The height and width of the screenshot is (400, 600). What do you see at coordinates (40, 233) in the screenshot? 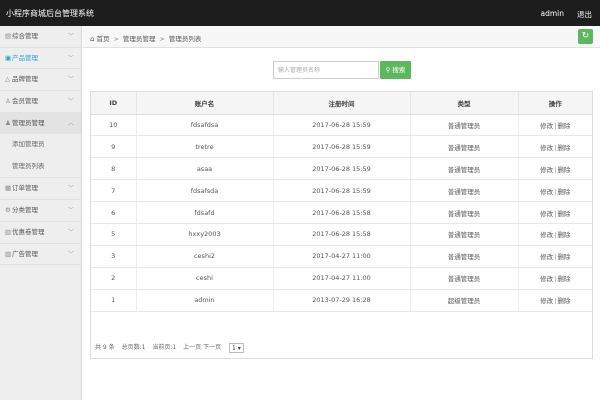
I see `sidebar-item-7: ▥优惠卷管理 ﹀` at bounding box center [40, 233].